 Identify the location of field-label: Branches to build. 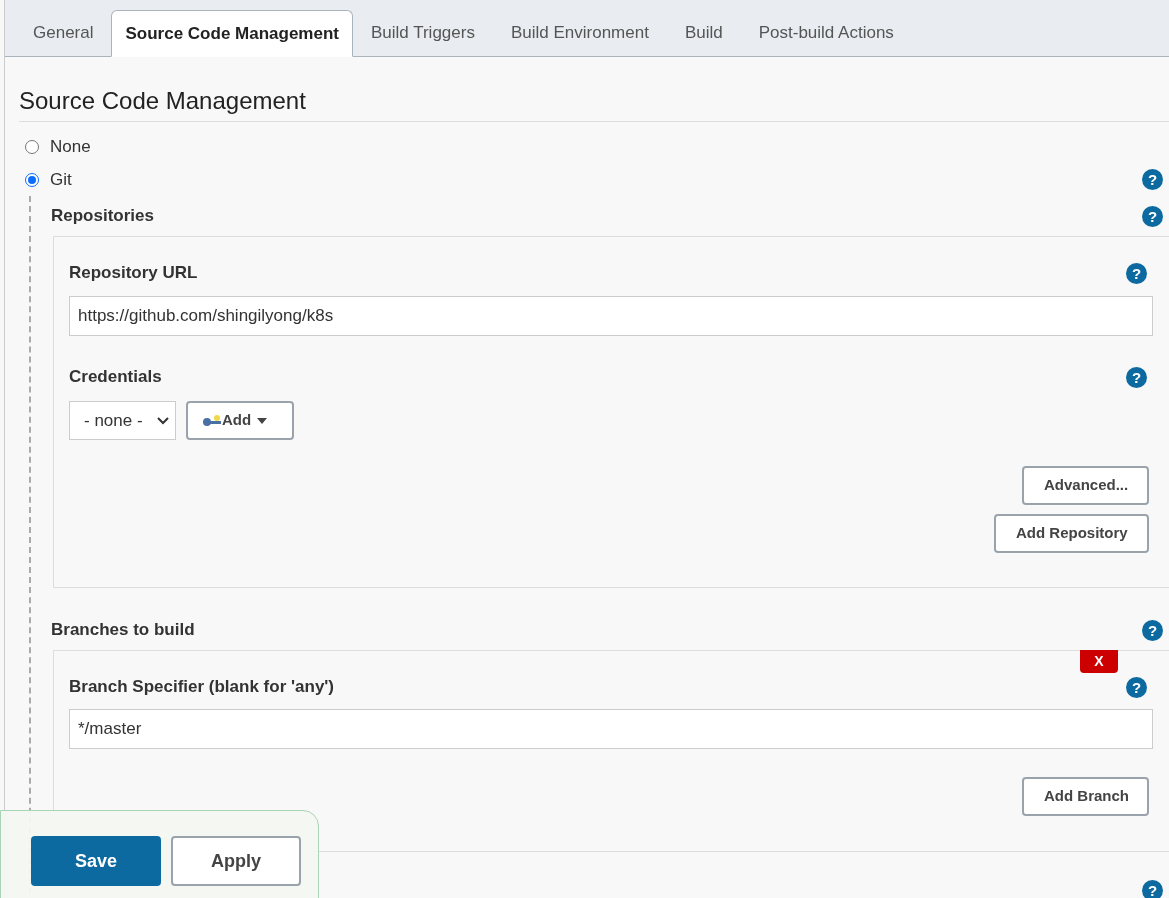
(123, 630).